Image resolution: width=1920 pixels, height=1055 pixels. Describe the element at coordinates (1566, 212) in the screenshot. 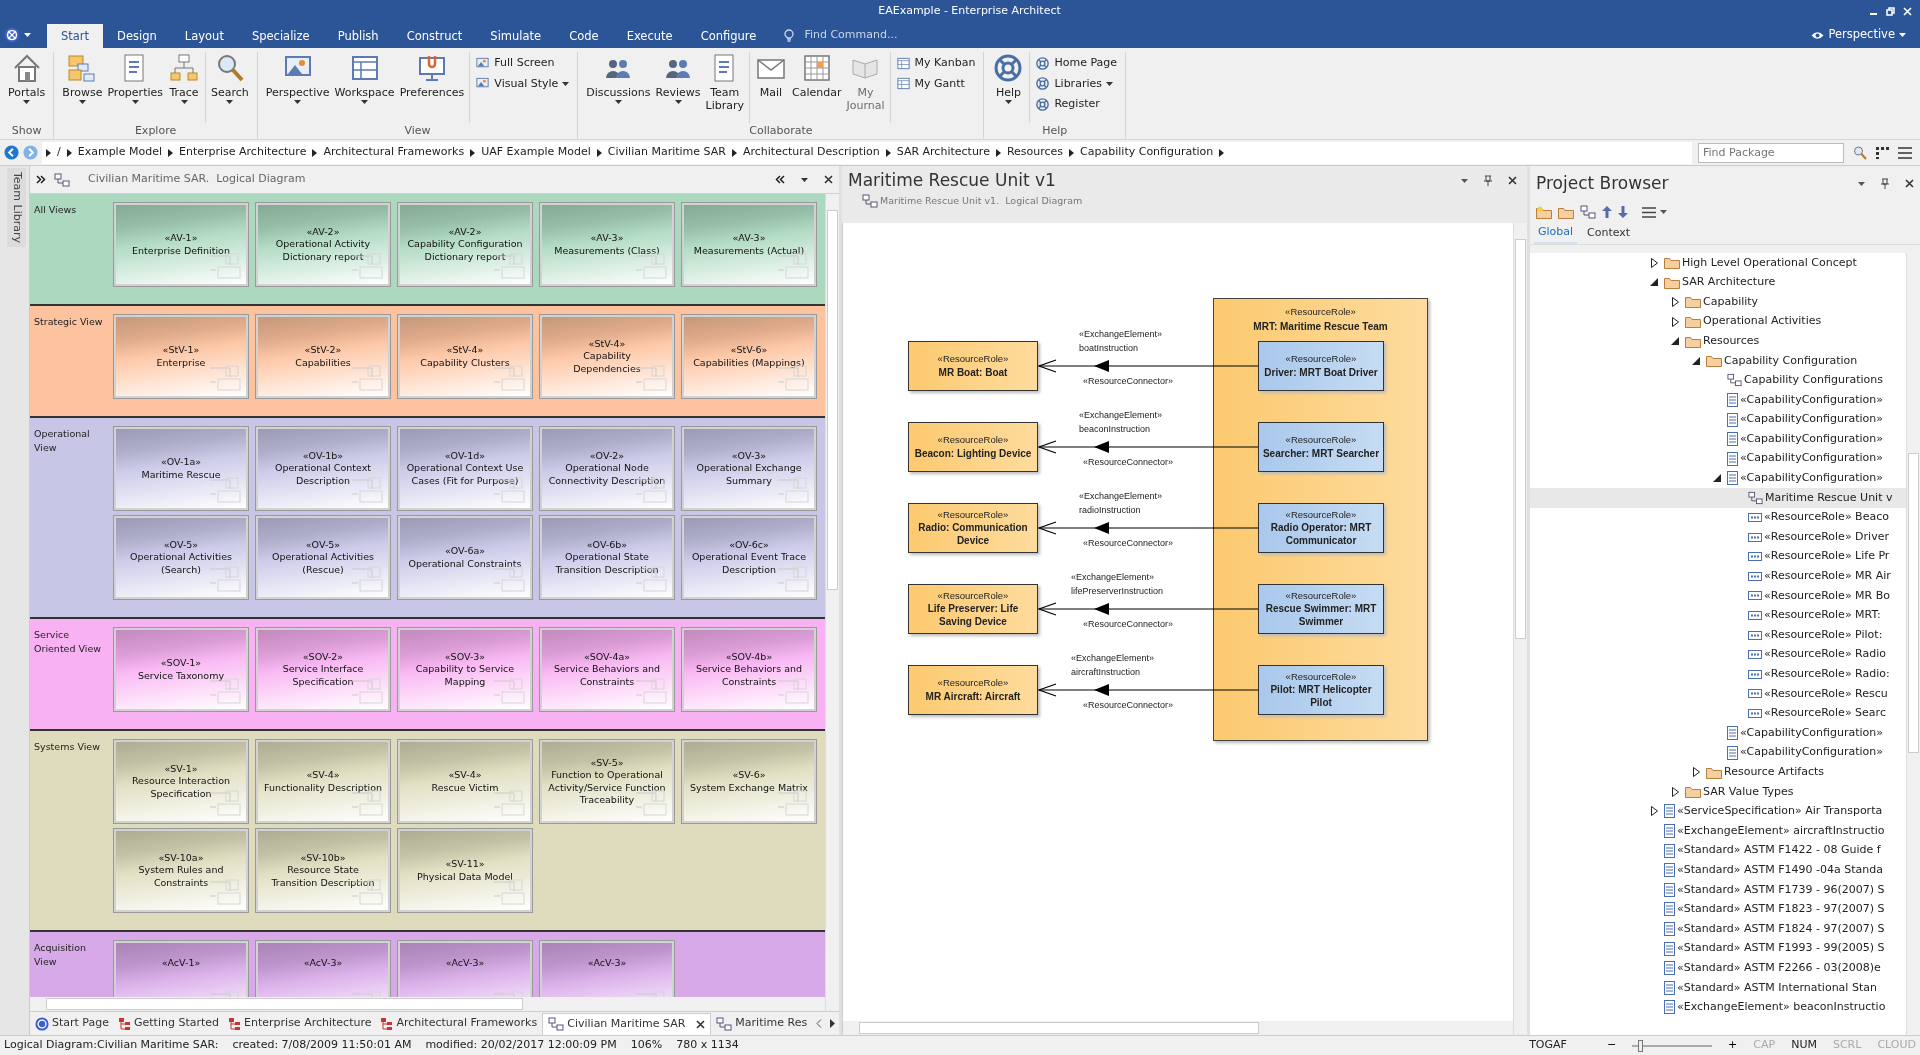

I see `folder-icon` at that location.